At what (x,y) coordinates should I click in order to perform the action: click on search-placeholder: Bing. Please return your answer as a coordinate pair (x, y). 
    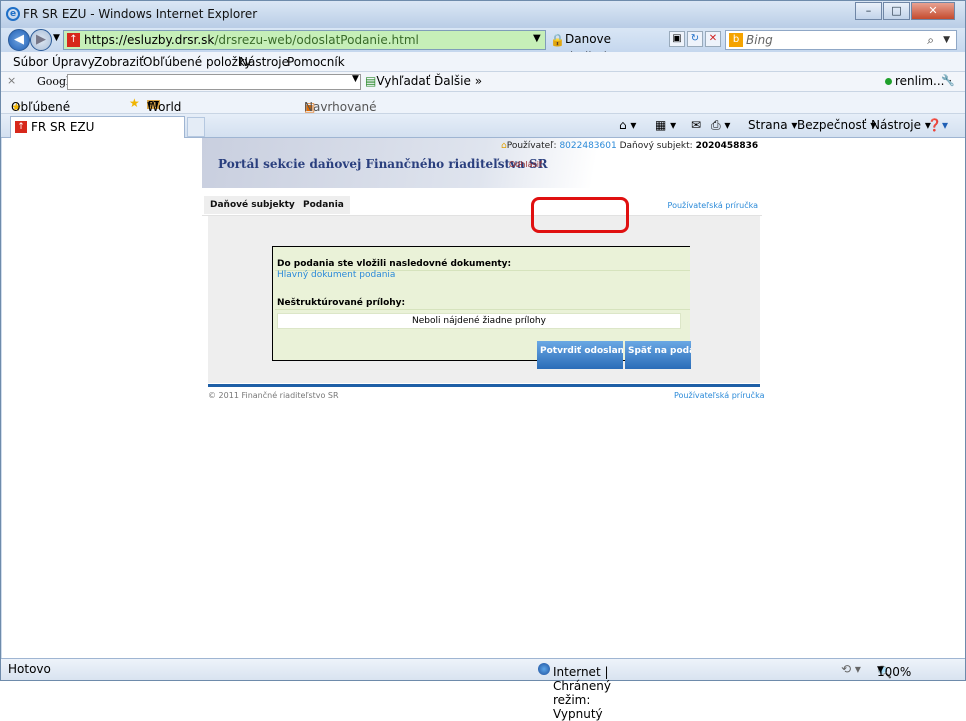
    Looking at the image, I should click on (759, 40).